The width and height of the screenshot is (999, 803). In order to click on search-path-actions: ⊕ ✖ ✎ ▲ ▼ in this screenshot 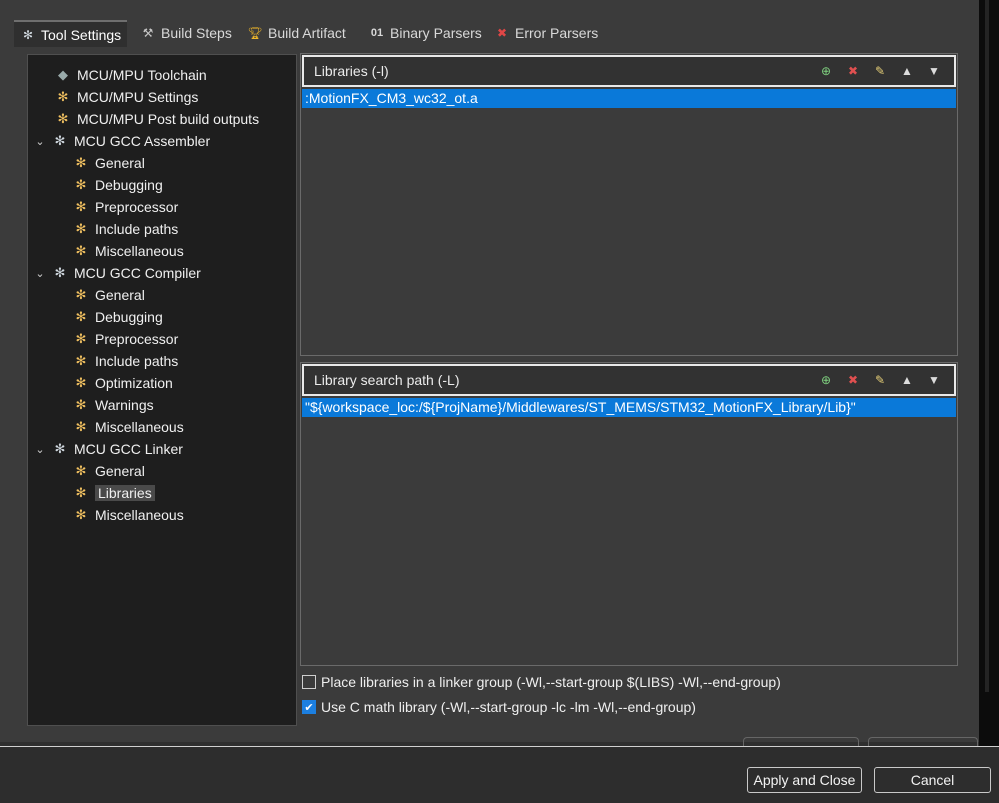, I will do `click(880, 380)`.